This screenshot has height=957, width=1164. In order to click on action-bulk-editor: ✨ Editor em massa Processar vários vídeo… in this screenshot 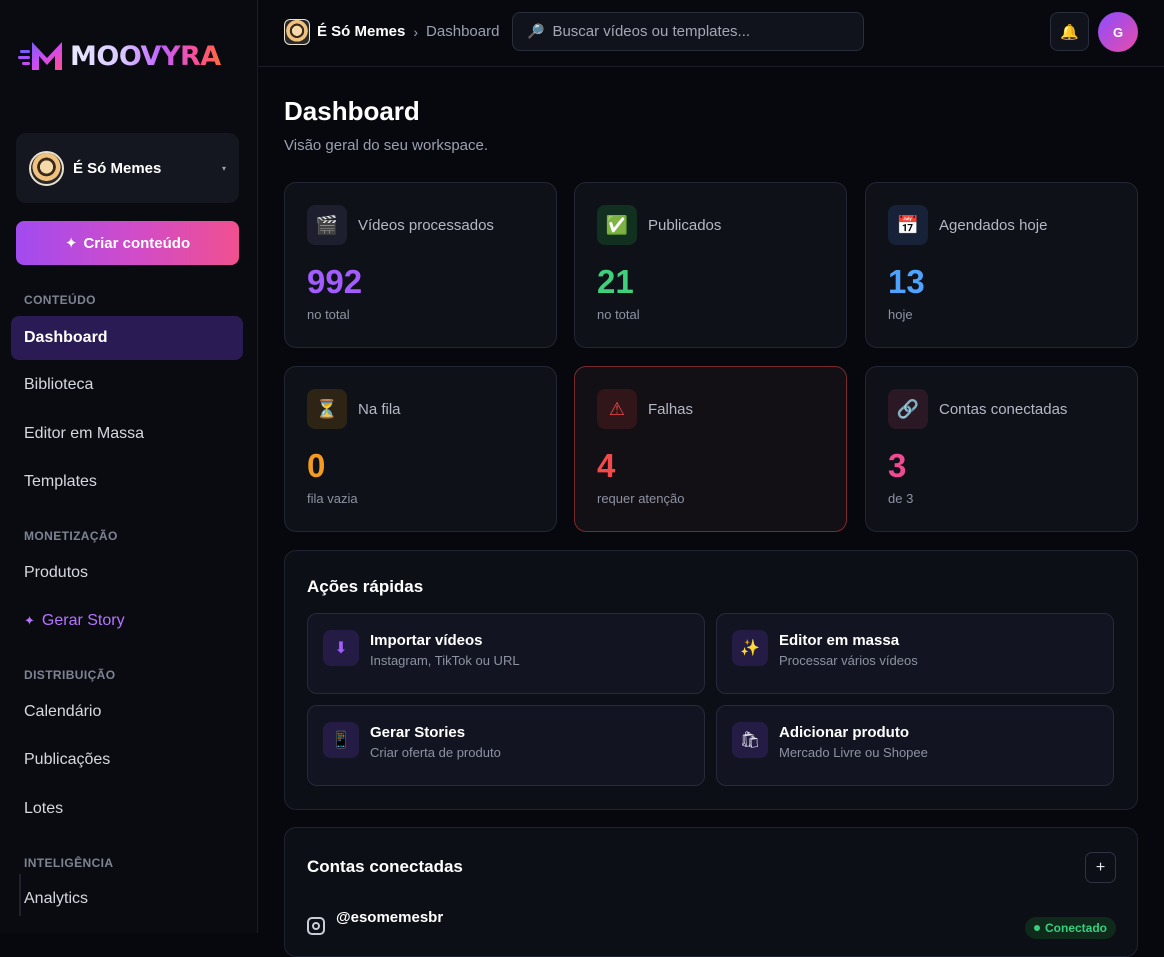, I will do `click(915, 653)`.